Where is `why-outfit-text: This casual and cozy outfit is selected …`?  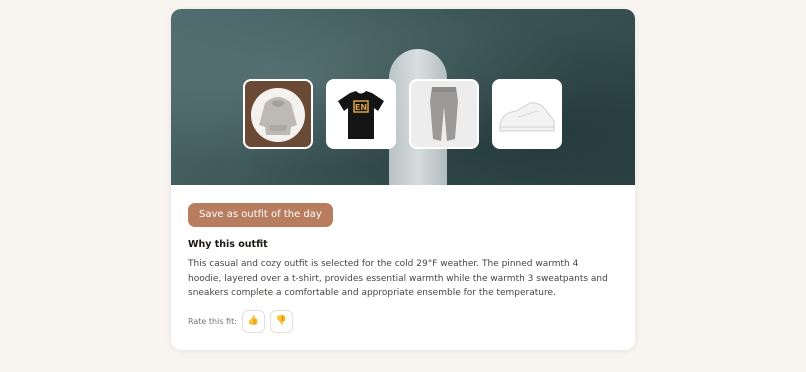 why-outfit-text: This casual and cozy outfit is selected … is located at coordinates (398, 278).